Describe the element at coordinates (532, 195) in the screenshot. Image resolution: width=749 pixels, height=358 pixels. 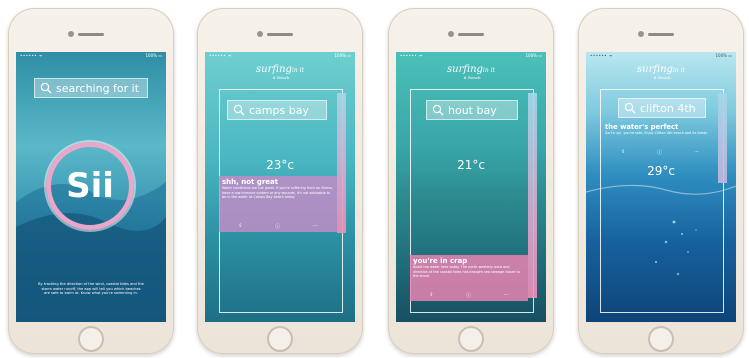
I see `water-quality-bar` at that location.